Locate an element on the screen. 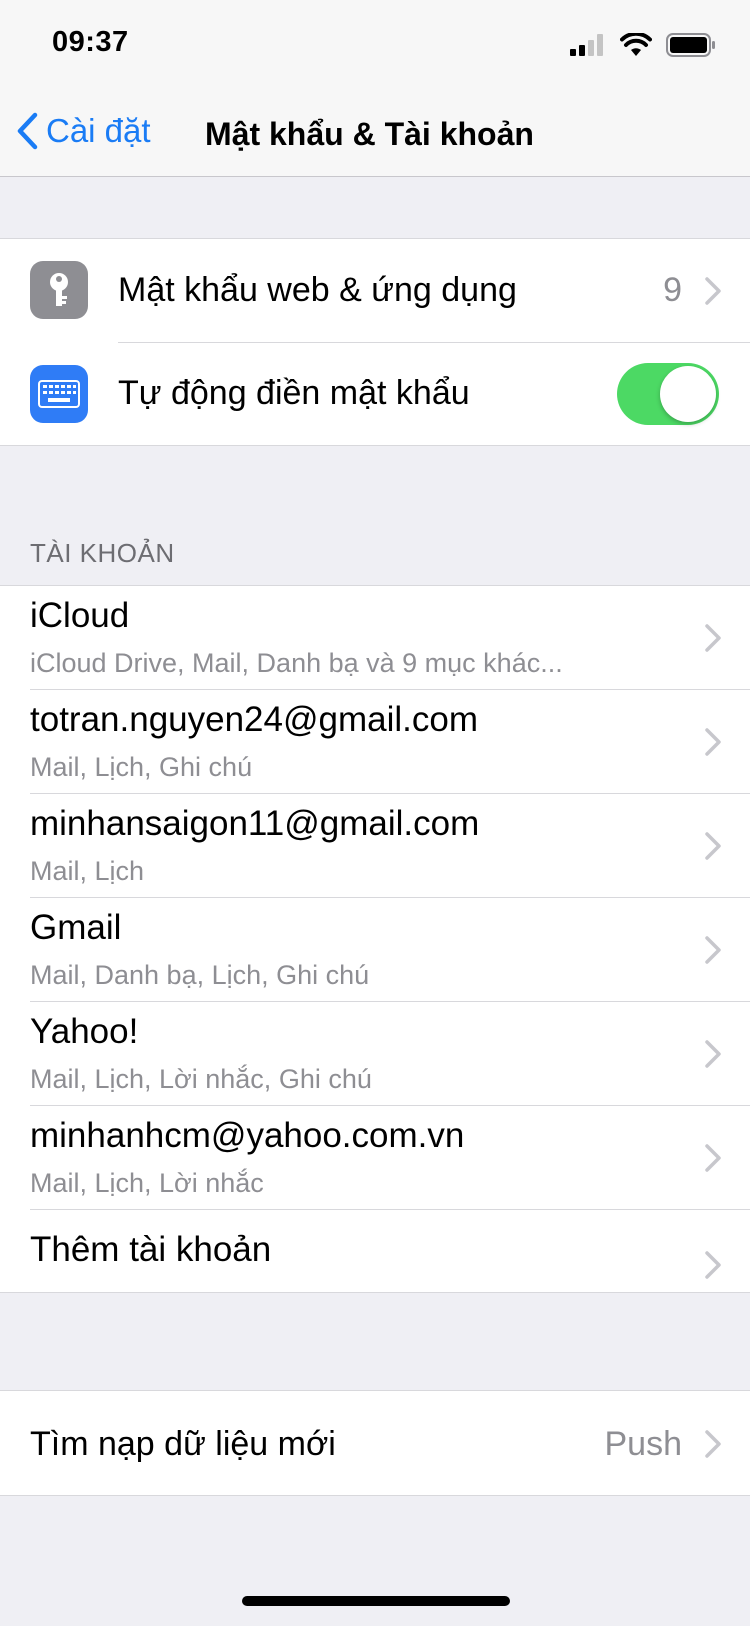 Image resolution: width=750 pixels, height=1626 pixels. status-icons is located at coordinates (643, 45).